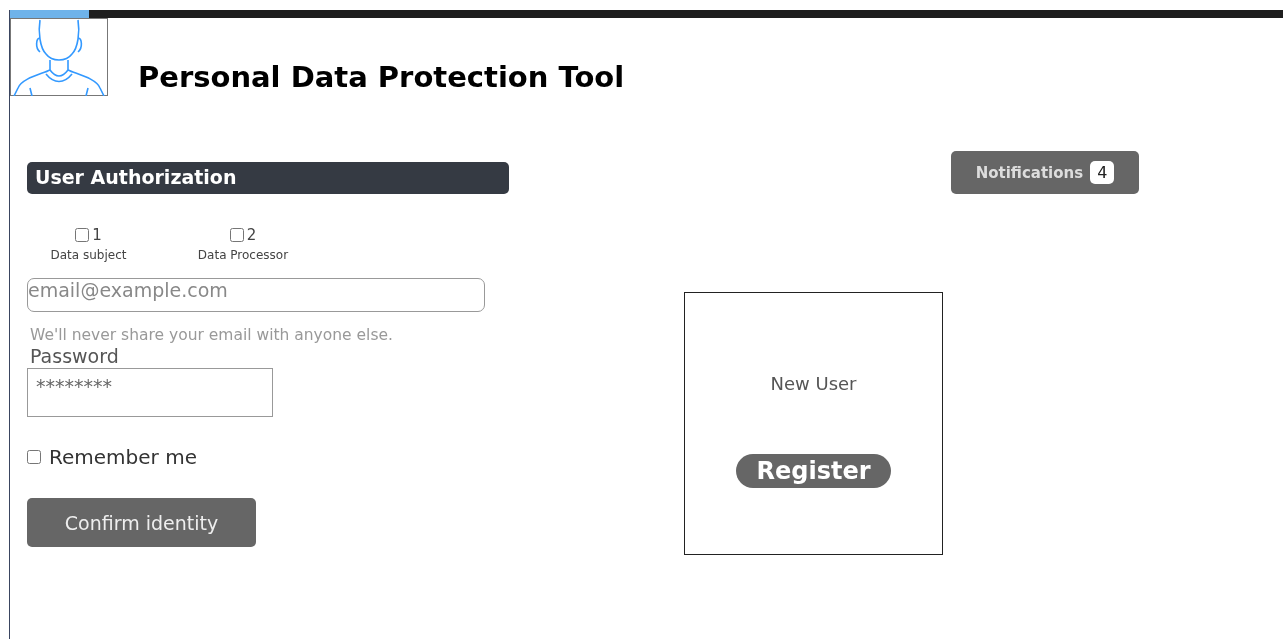 This screenshot has width=1283, height=639. What do you see at coordinates (256, 295) in the screenshot?
I see `email-field: email@example.com` at bounding box center [256, 295].